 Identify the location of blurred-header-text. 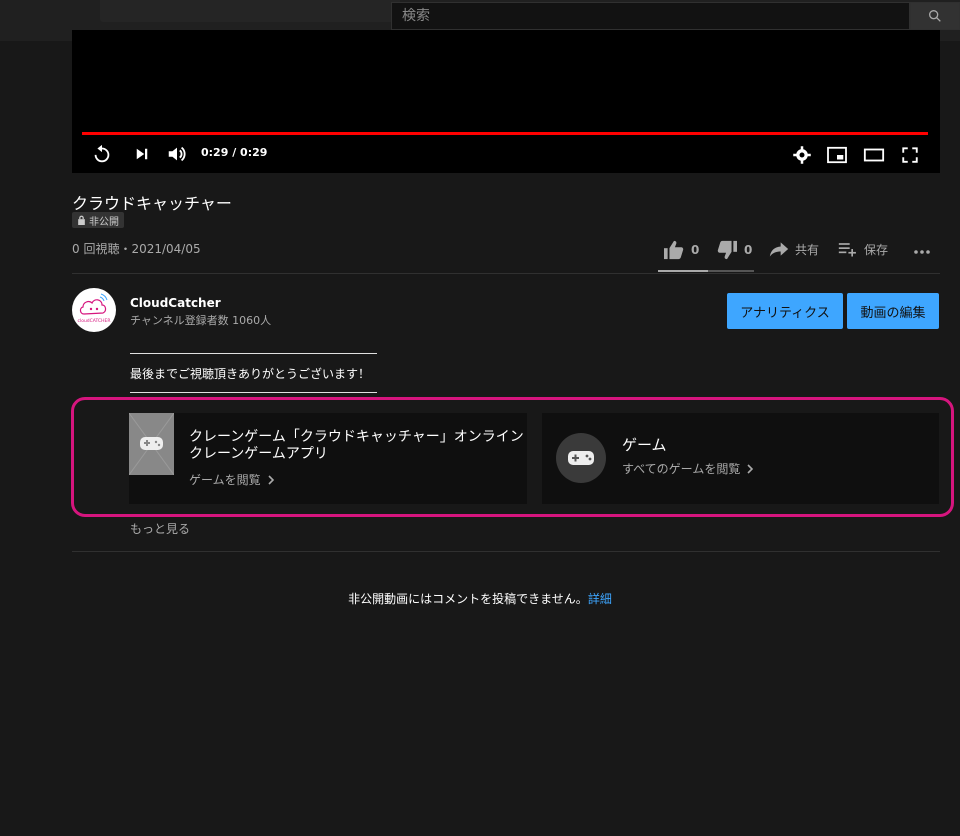
(250, 11).